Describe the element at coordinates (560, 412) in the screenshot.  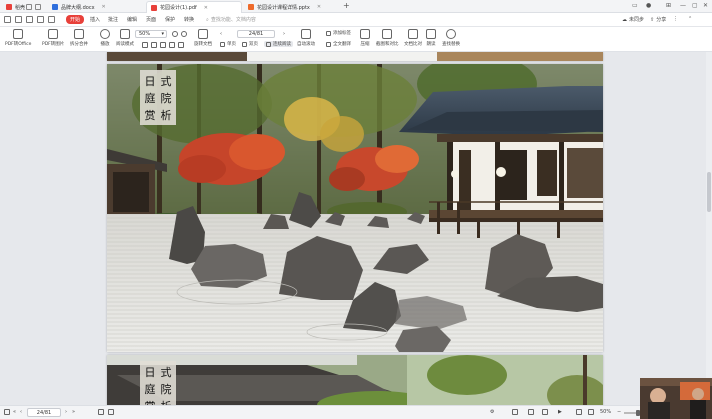
I see `play-icon: ▶` at that location.